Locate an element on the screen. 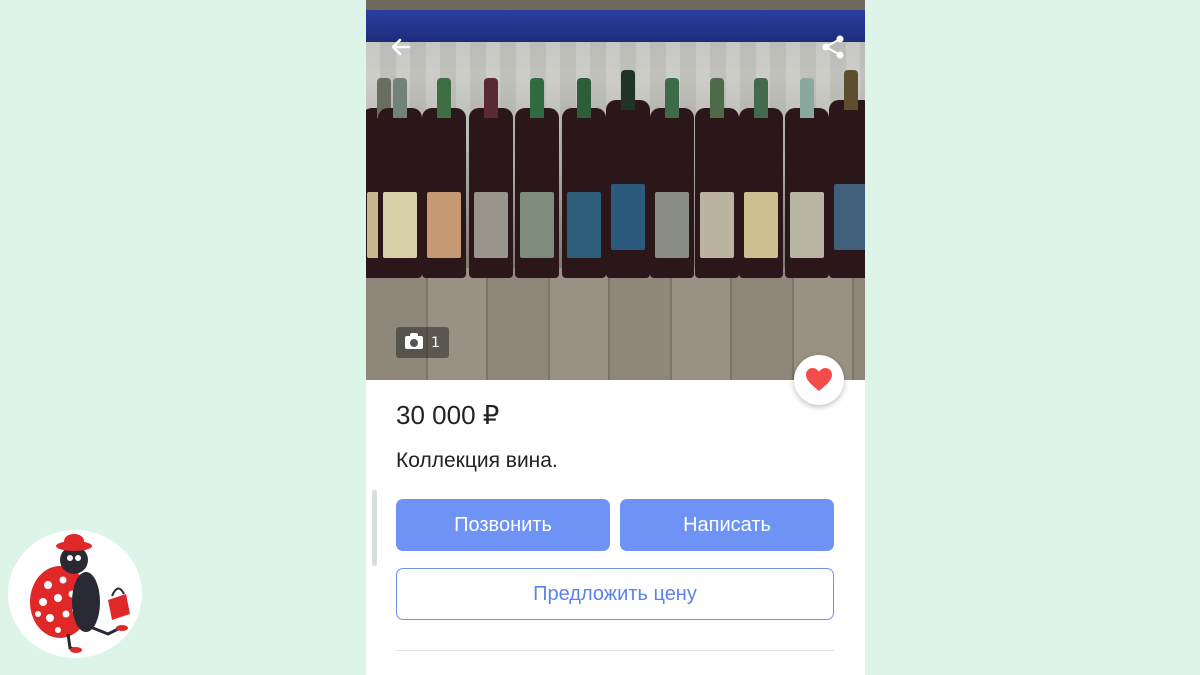 The image size is (1200, 675). back-button is located at coordinates (401, 47).